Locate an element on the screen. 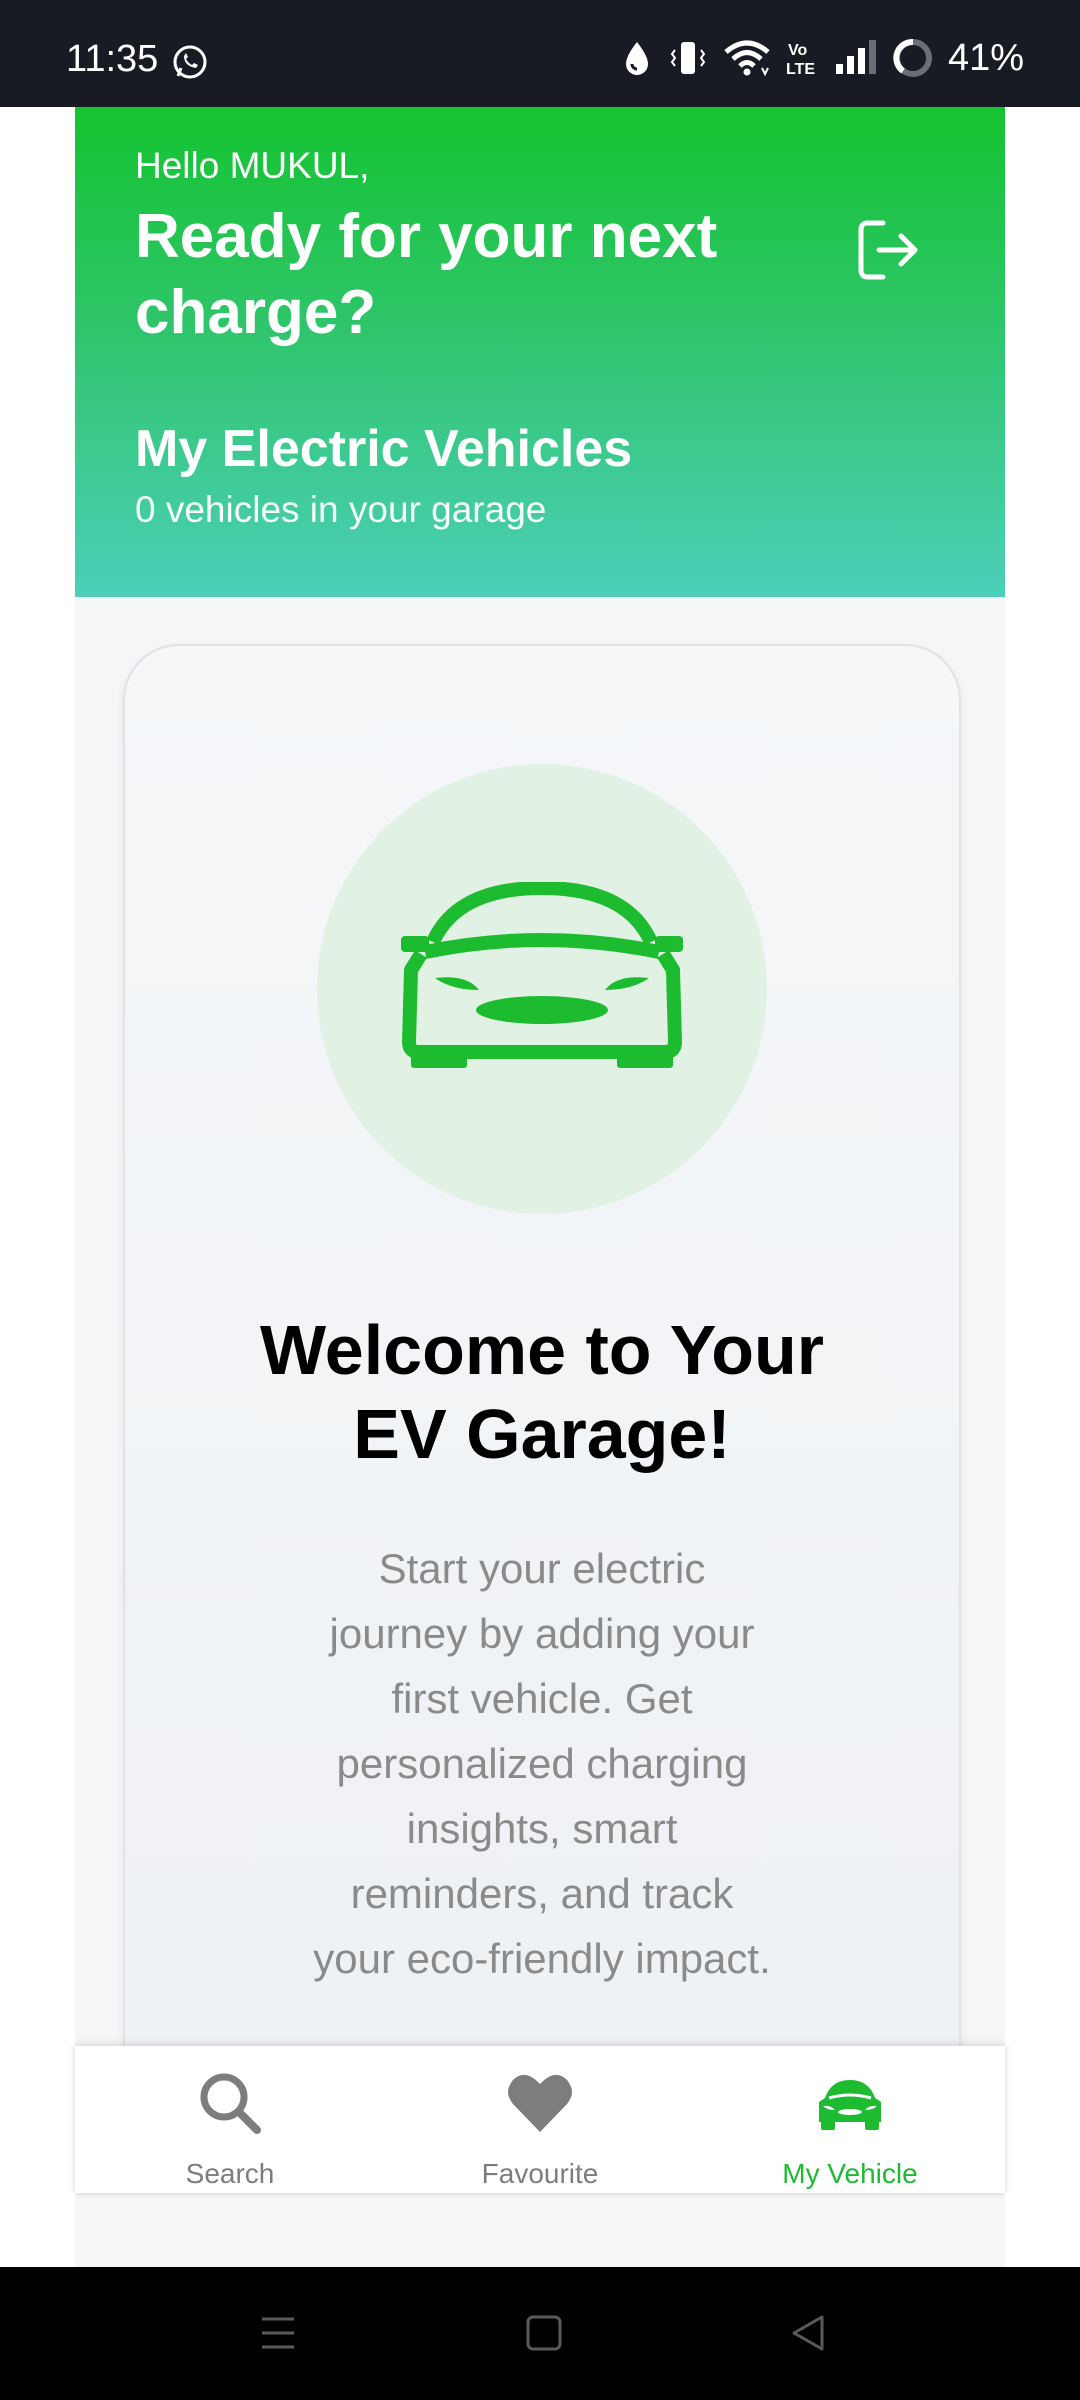 This screenshot has width=1080, height=2400. nav-search: Search is located at coordinates (230, 2119).